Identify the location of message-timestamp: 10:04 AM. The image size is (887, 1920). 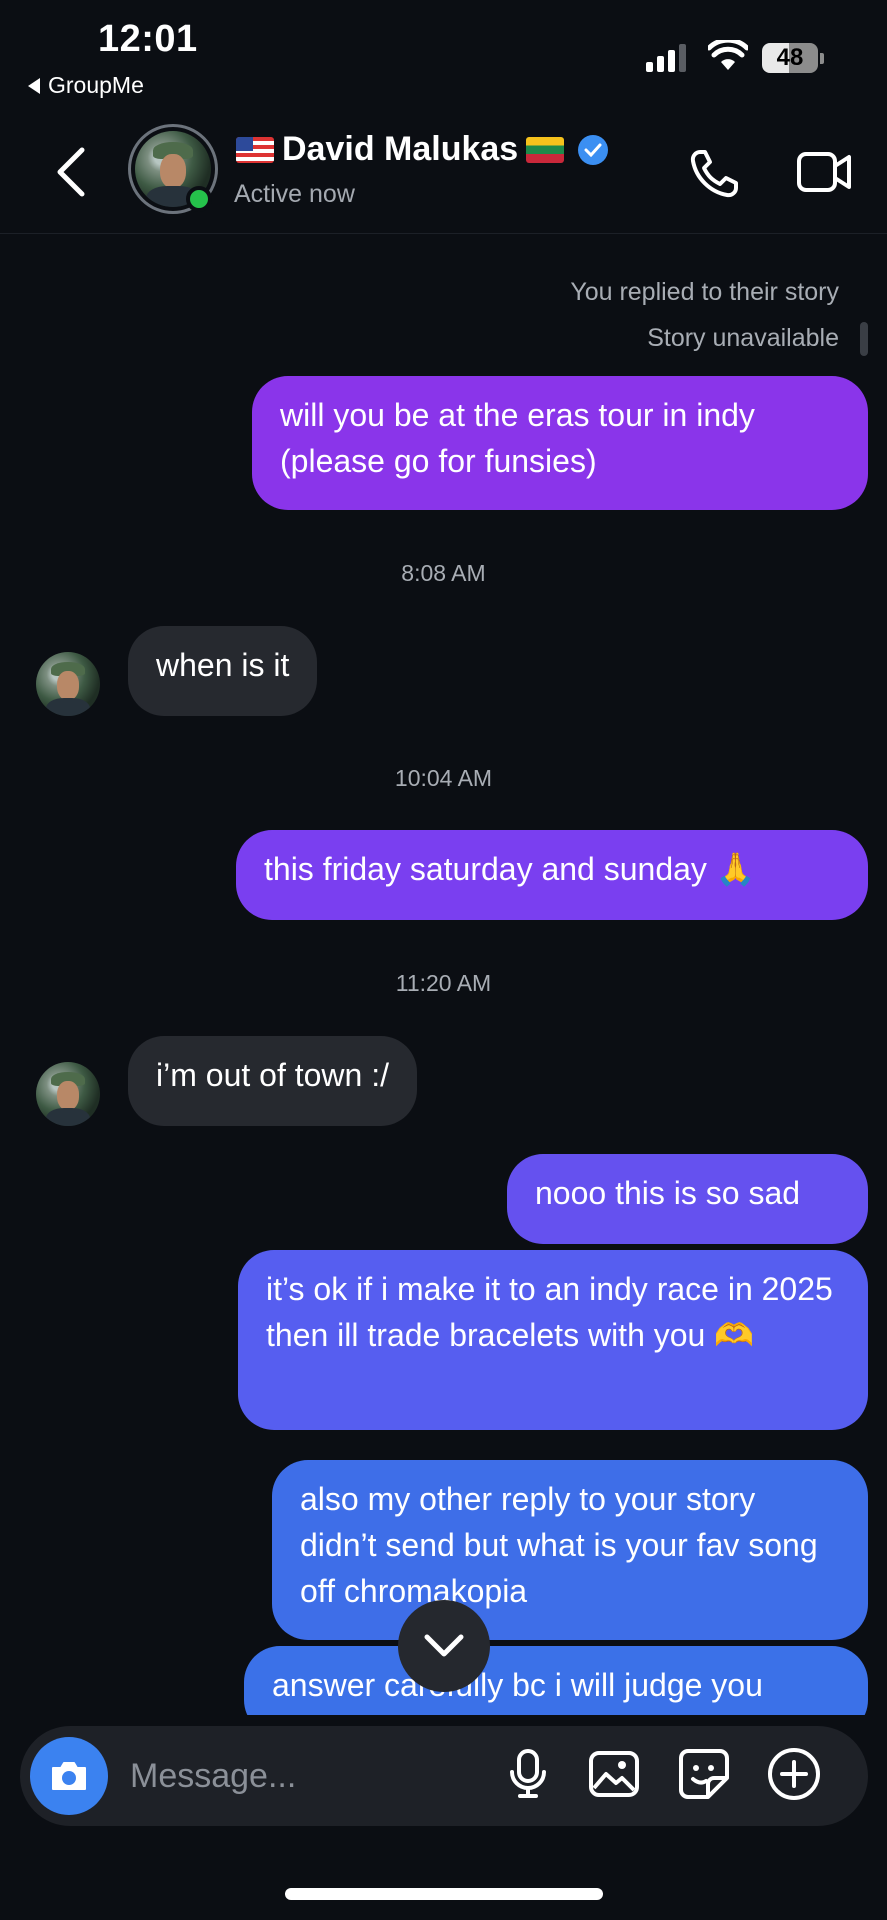
(443, 778).